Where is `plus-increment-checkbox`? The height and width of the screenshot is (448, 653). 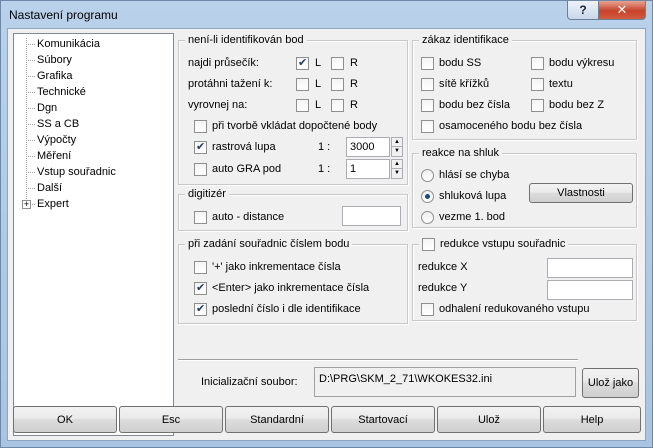
plus-increment-checkbox is located at coordinates (200, 267).